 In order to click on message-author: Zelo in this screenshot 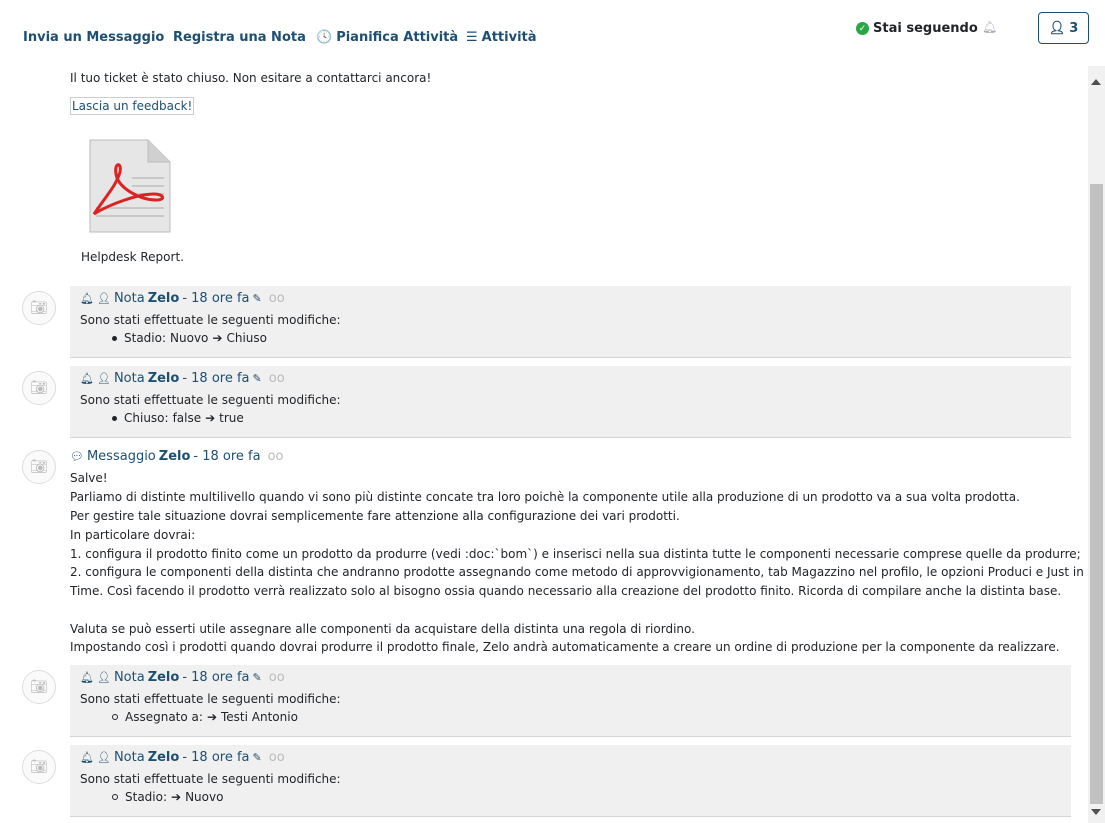, I will do `click(175, 456)`.